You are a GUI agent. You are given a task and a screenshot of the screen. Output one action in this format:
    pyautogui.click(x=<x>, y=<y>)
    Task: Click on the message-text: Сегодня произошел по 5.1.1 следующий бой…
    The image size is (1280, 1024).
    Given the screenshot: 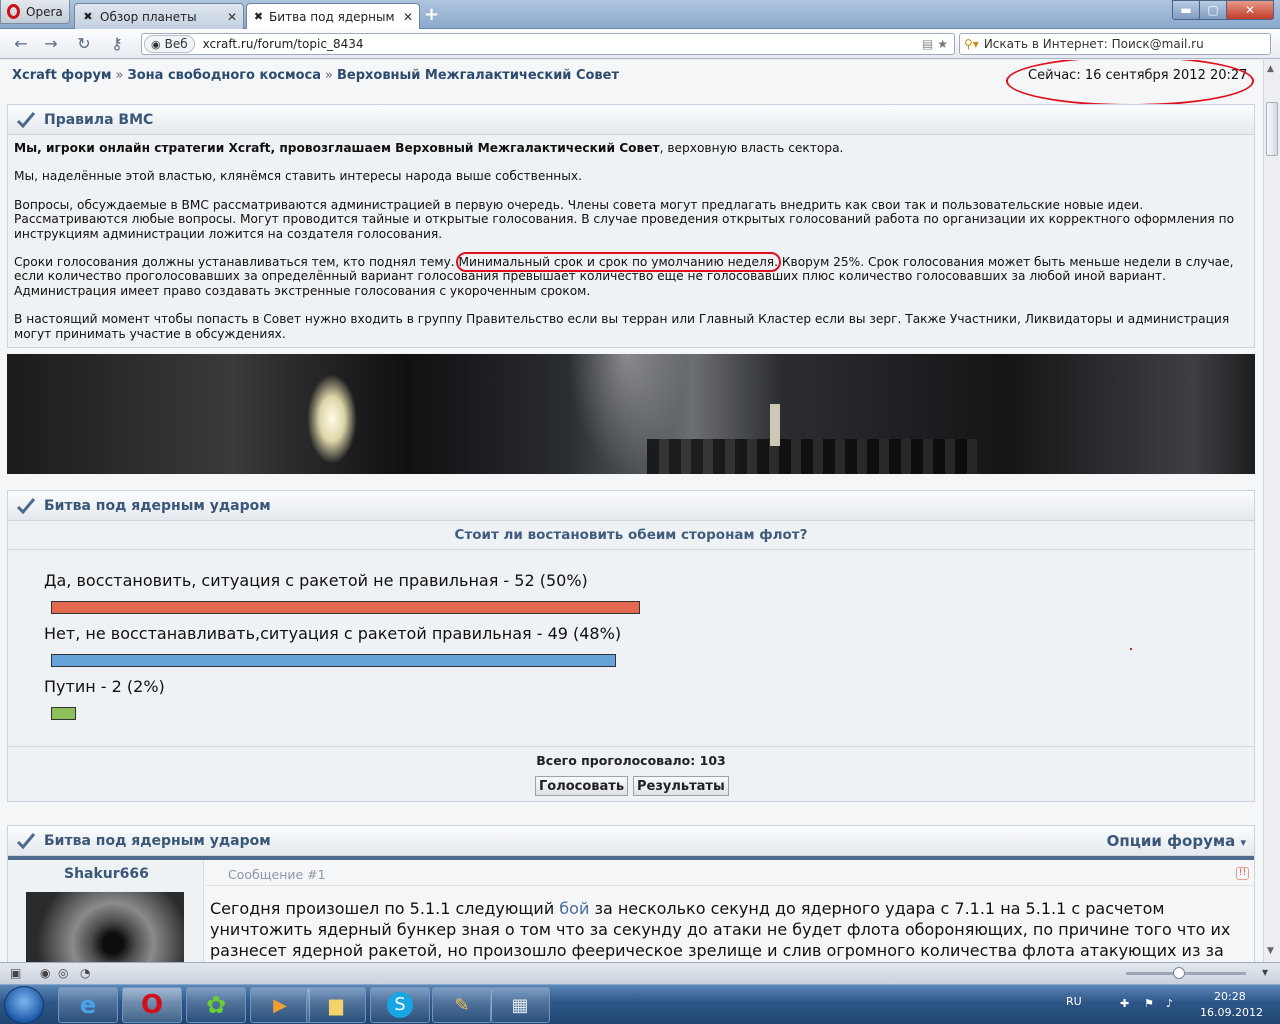 What is the action you would take?
    pyautogui.click(x=720, y=929)
    